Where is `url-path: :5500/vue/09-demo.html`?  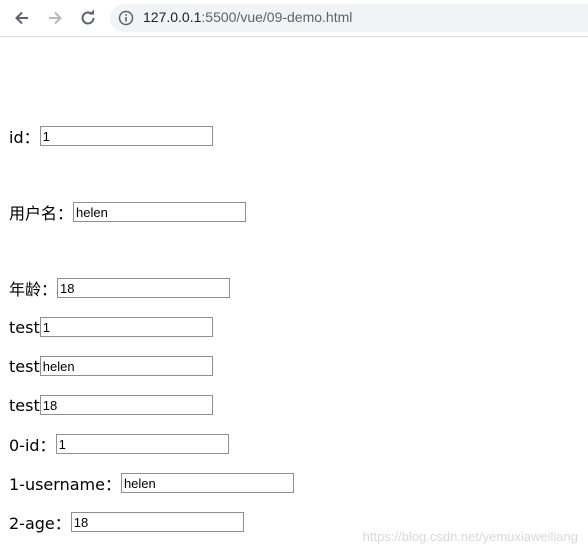 url-path: :5500/vue/09-demo.html is located at coordinates (277, 17).